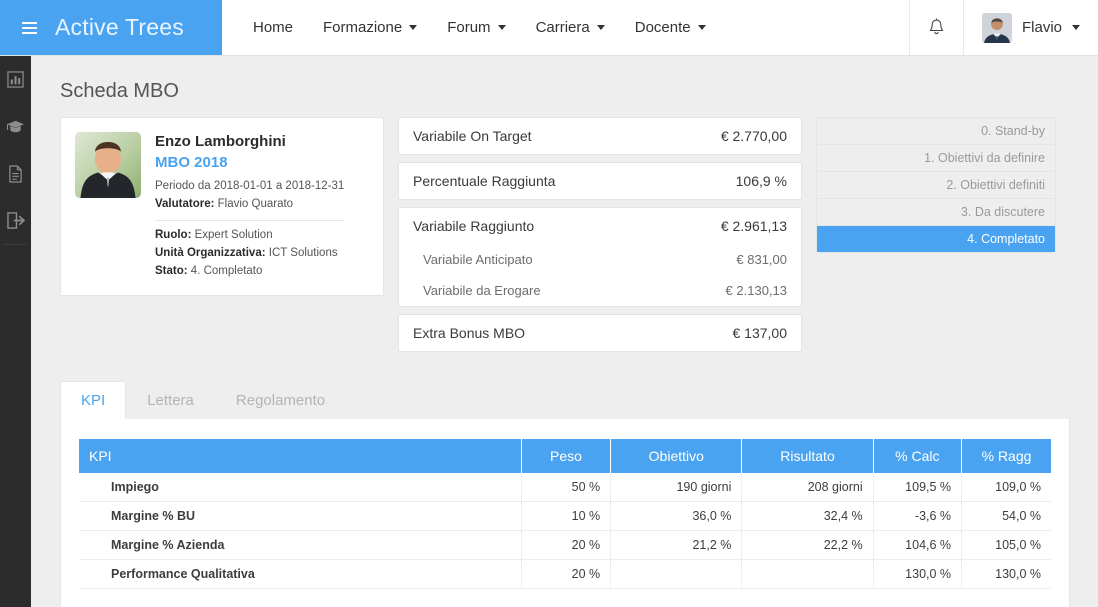  I want to click on summary-value: € 831,00, so click(761, 259).